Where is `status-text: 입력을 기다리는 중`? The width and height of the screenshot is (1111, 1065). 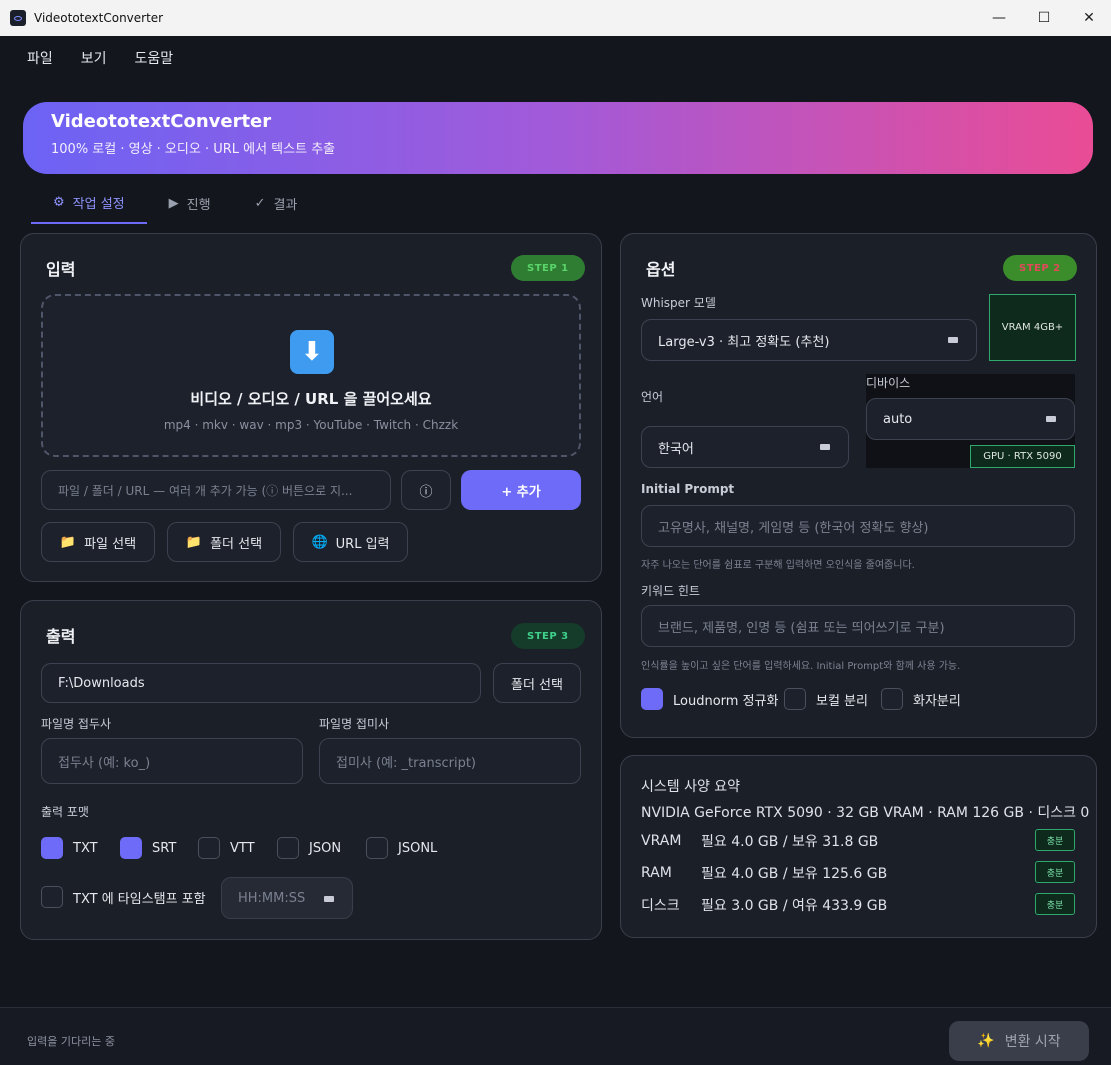 status-text: 입력을 기다리는 중 is located at coordinates (71, 1041).